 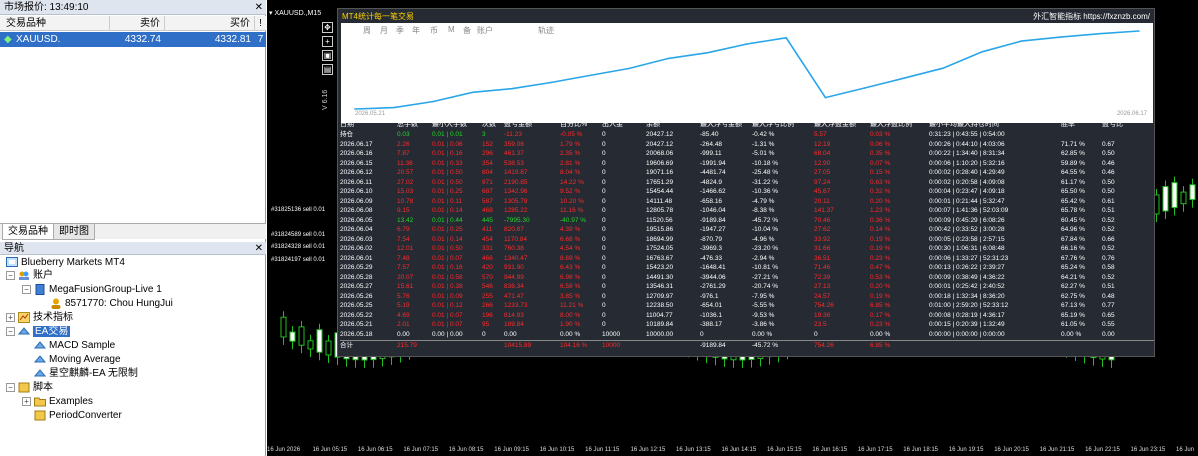 What do you see at coordinates (660, 134) in the screenshot?
I see `cell-balance: 20427.12` at bounding box center [660, 134].